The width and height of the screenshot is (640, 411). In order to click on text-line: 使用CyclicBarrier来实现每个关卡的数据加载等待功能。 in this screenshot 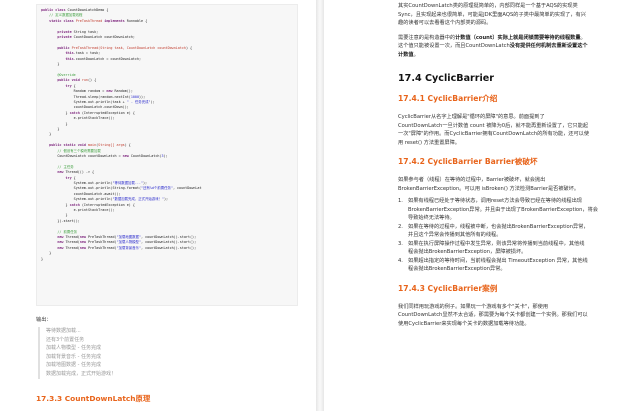, I will do `click(464, 323)`.